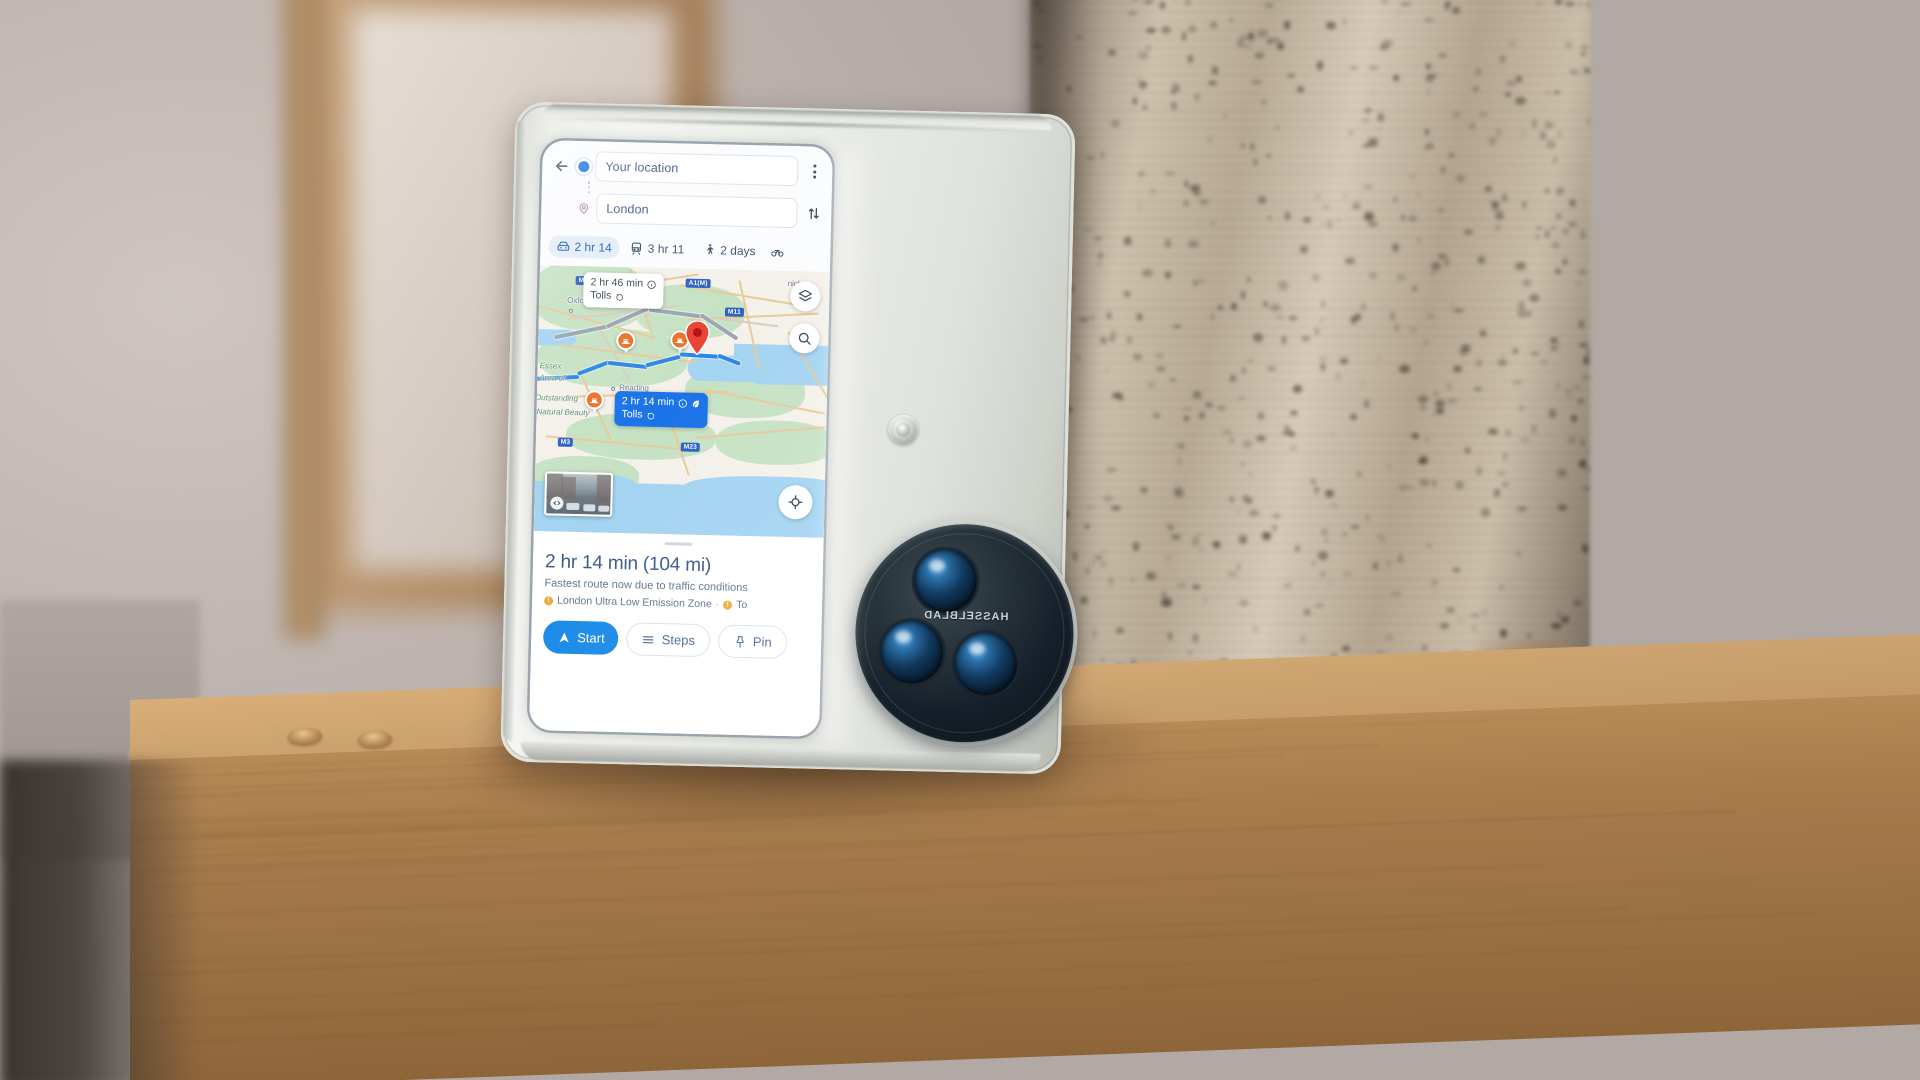 The height and width of the screenshot is (1080, 1920). What do you see at coordinates (697, 338) in the screenshot?
I see `map-destination-pin-icon` at bounding box center [697, 338].